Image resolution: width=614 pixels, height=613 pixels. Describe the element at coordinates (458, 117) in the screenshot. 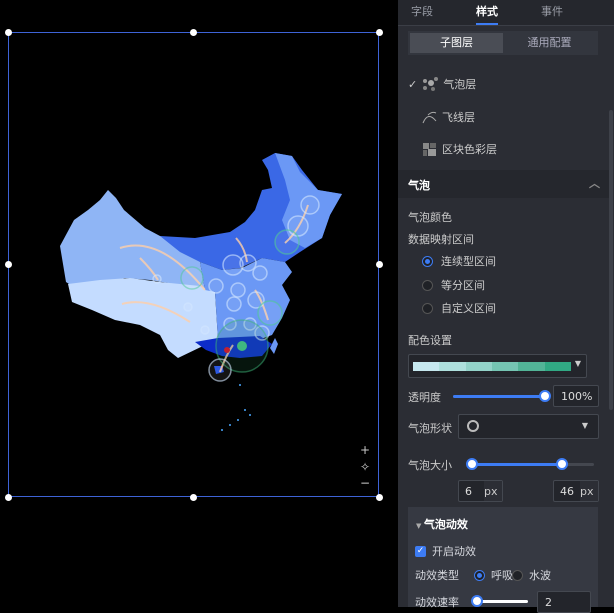

I see `layer-label: 飞线层` at that location.